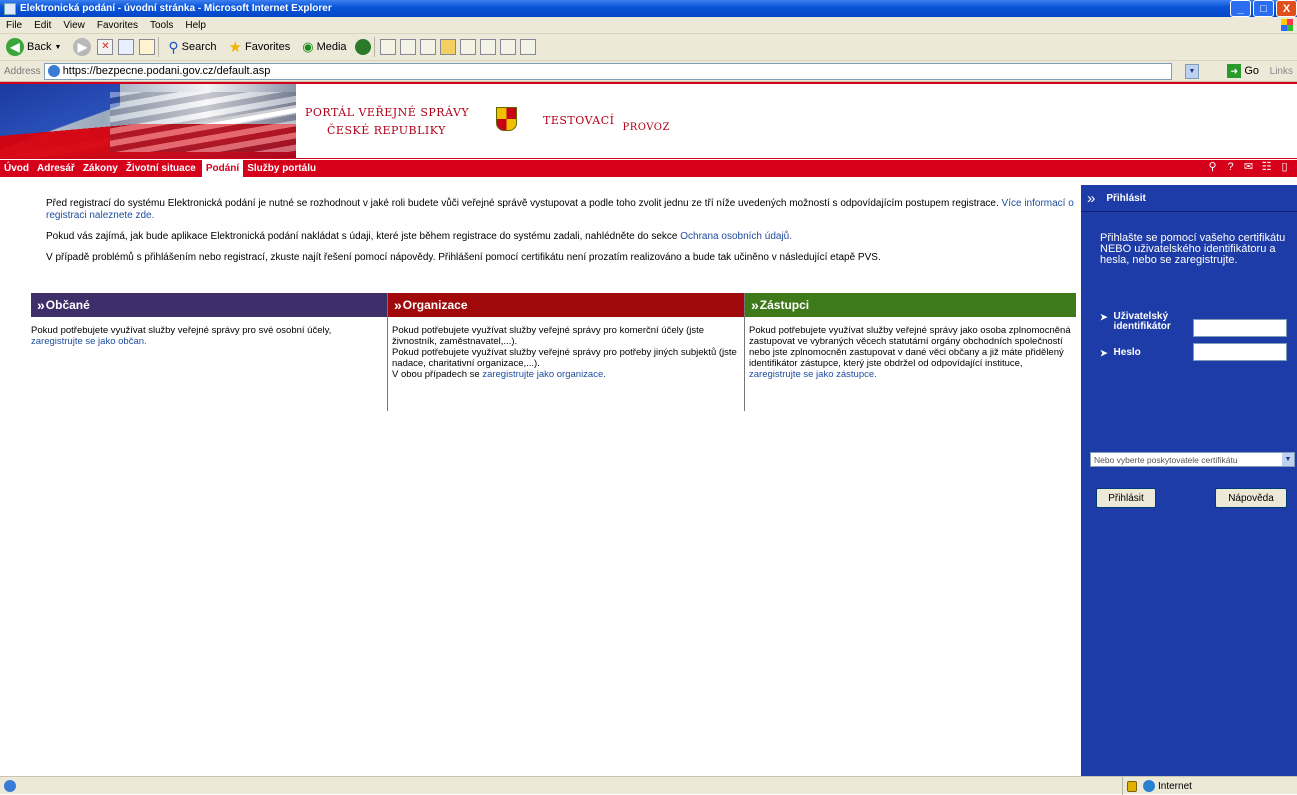  Describe the element at coordinates (1135, 321) in the screenshot. I see `user-id-label: ➤ Uživatelský identifikátor` at that location.